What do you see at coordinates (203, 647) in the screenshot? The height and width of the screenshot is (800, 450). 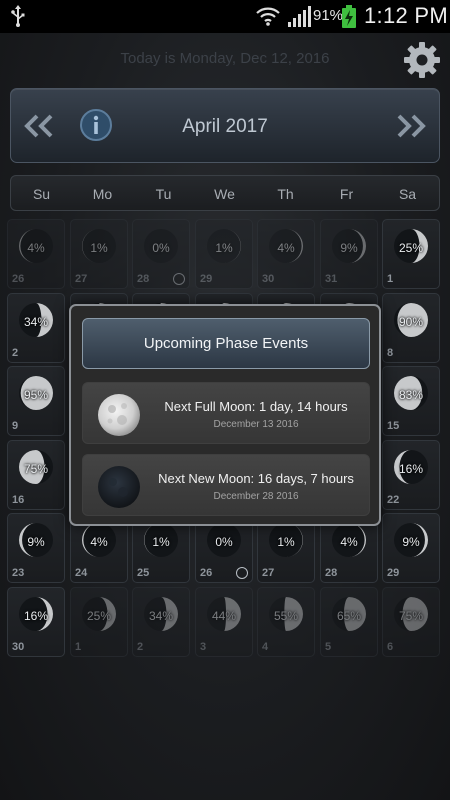 I see `day-number: 3` at bounding box center [203, 647].